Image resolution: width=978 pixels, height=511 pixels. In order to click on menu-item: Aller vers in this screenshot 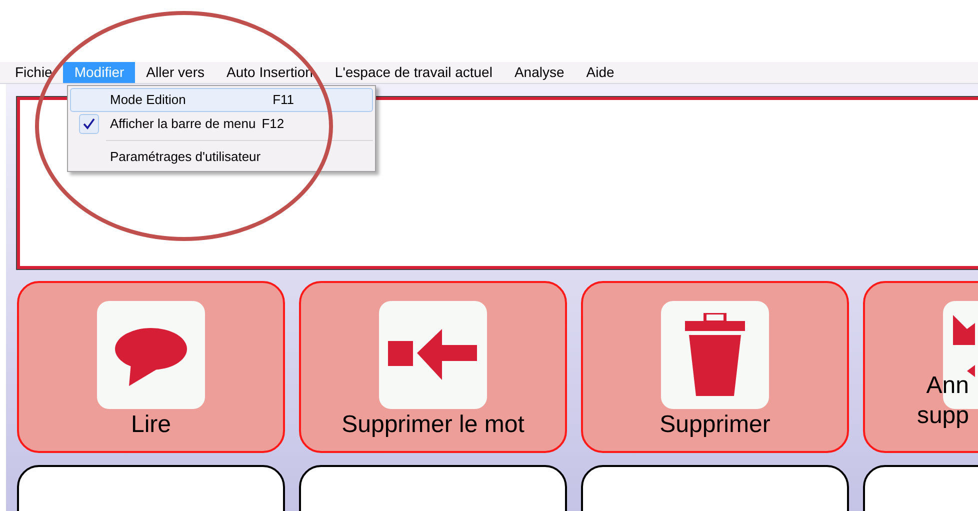, I will do `click(175, 72)`.